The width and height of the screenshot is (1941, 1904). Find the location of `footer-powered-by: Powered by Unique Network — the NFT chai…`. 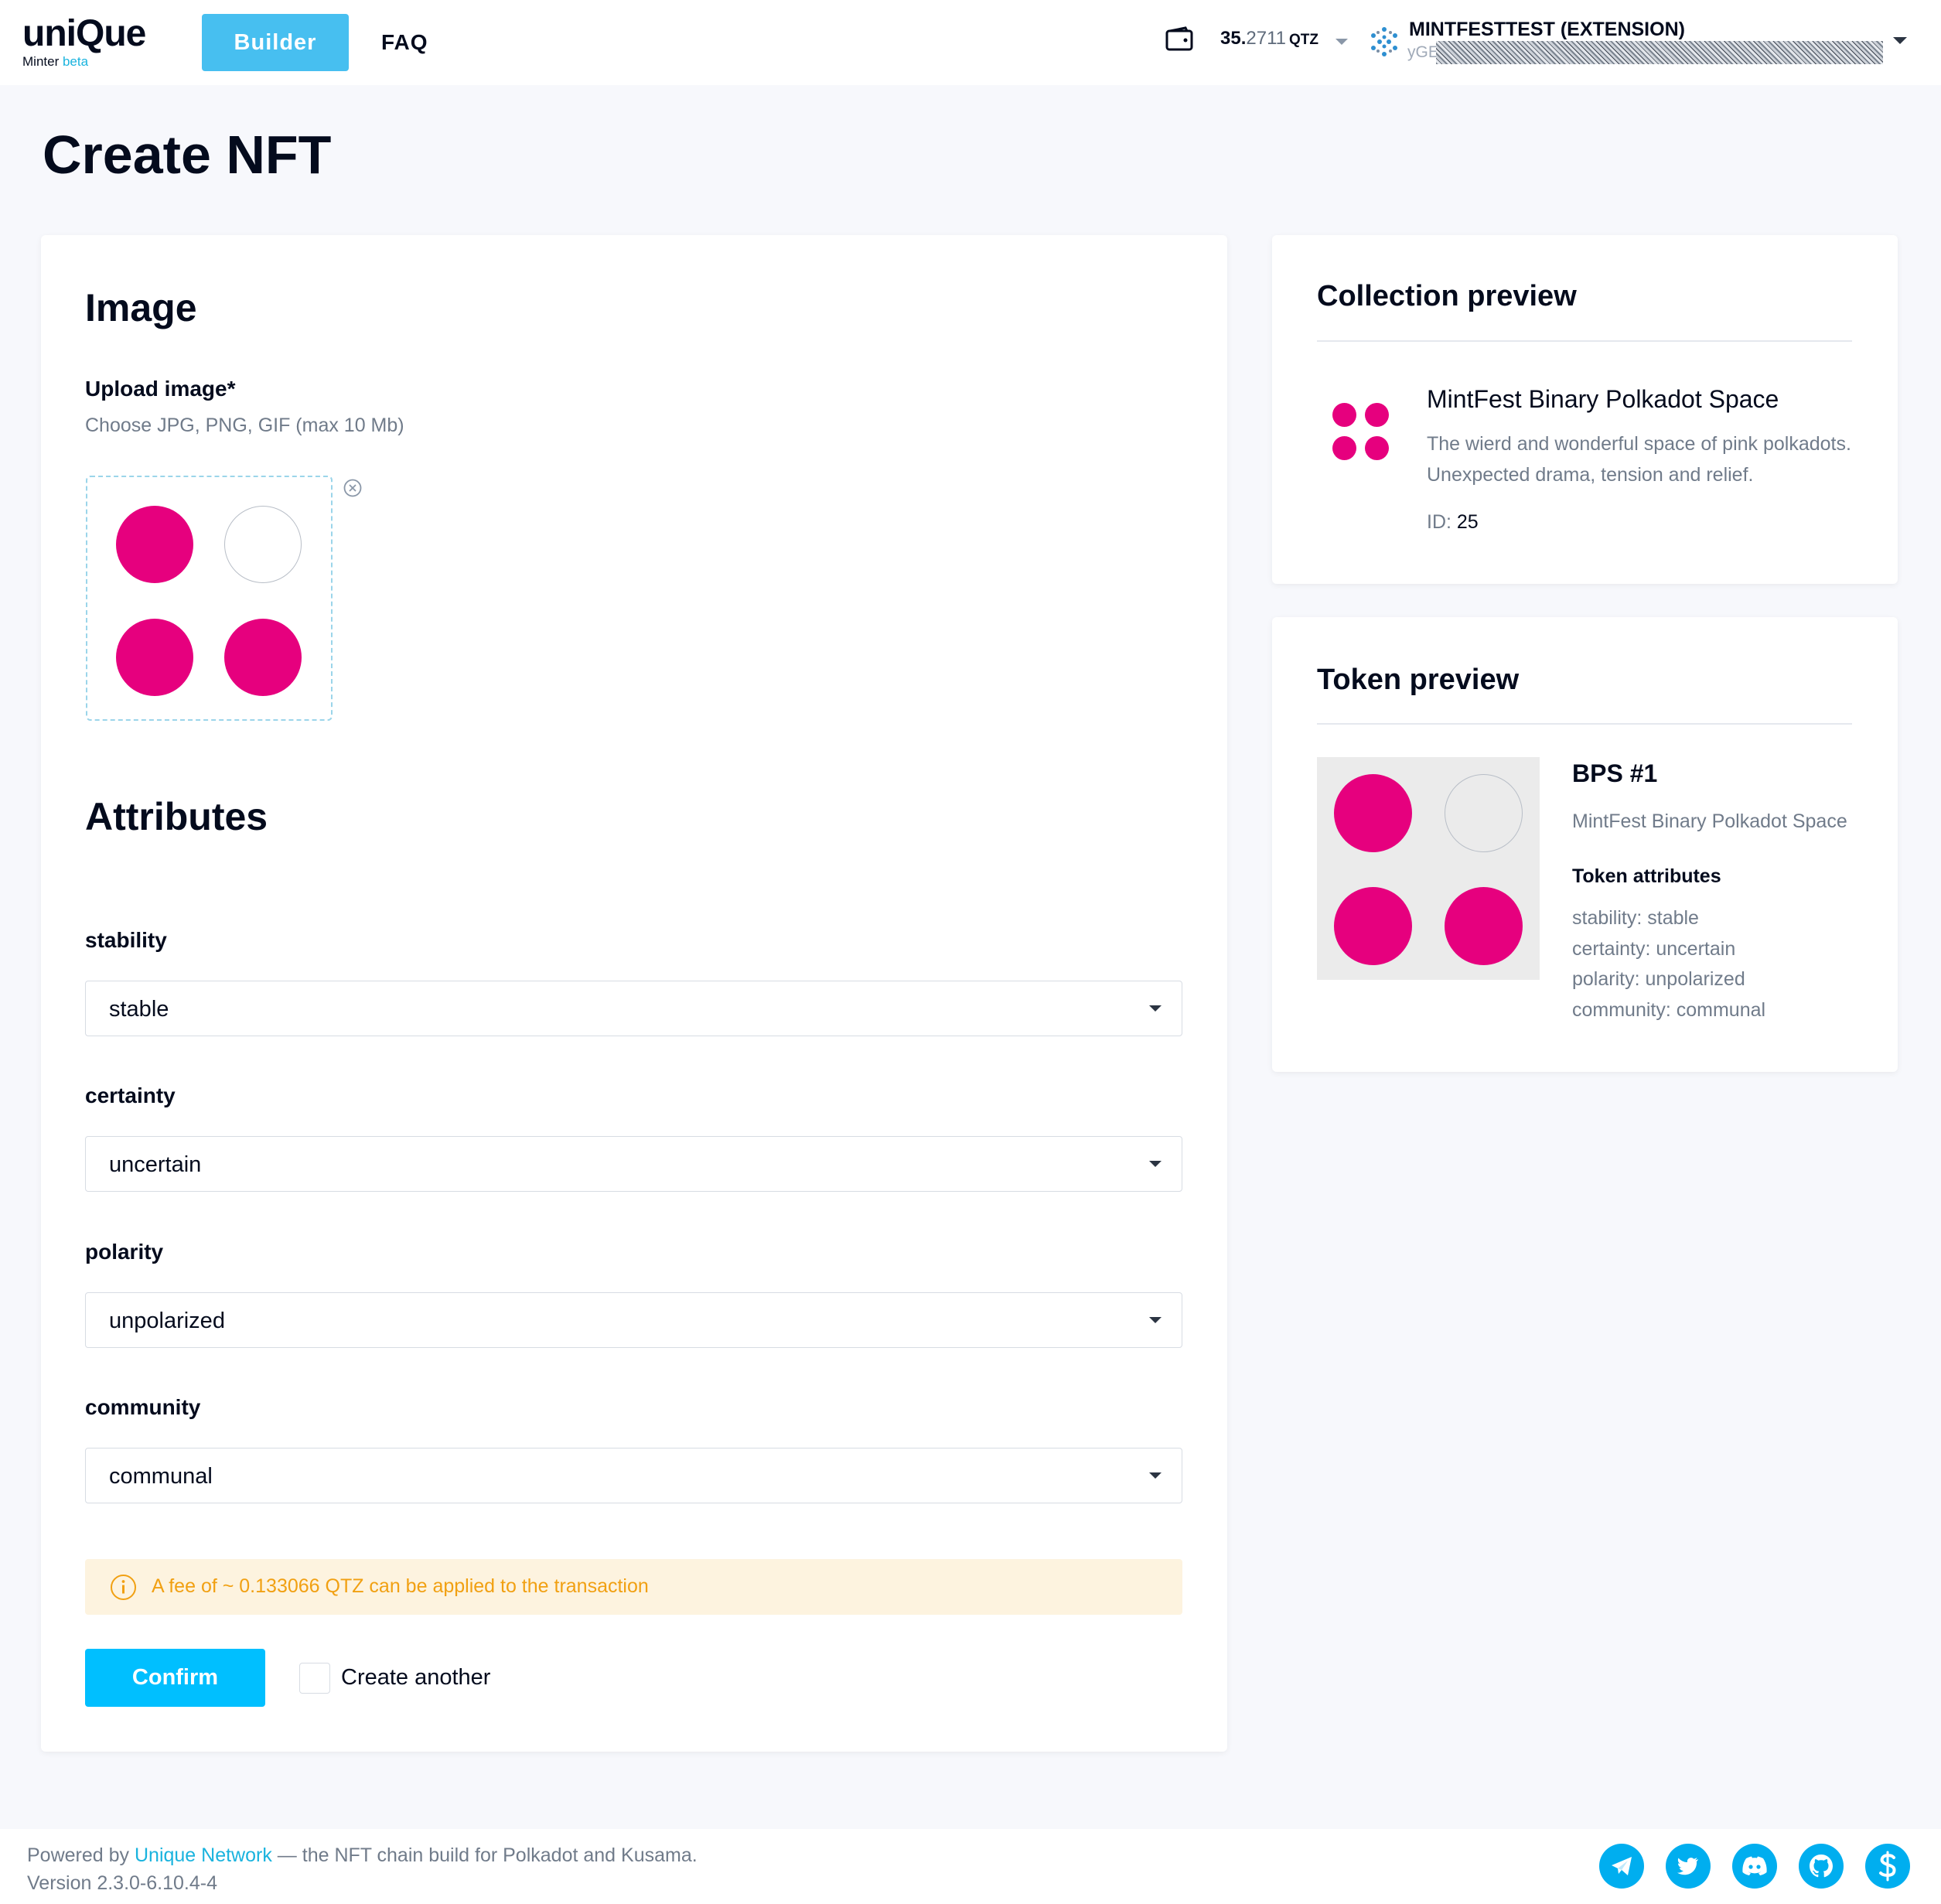

footer-powered-by: Powered by Unique Network — the NFT chai… is located at coordinates (362, 1856).